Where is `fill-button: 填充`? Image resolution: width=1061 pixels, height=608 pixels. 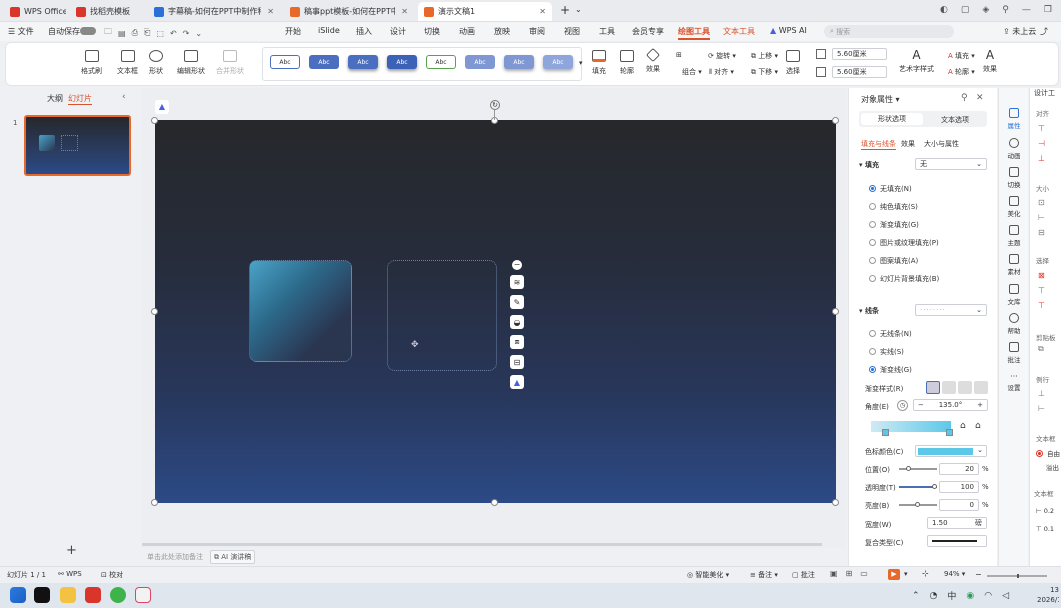 fill-button: 填充 is located at coordinates (599, 63).